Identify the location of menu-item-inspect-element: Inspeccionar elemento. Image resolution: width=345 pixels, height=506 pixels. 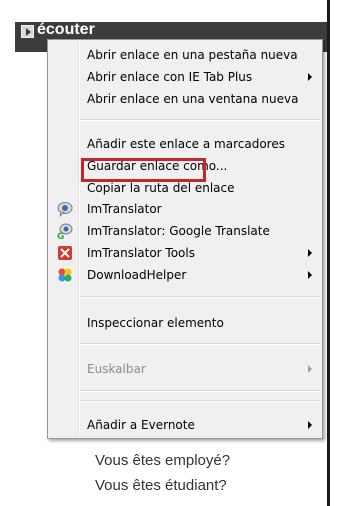
(185, 323).